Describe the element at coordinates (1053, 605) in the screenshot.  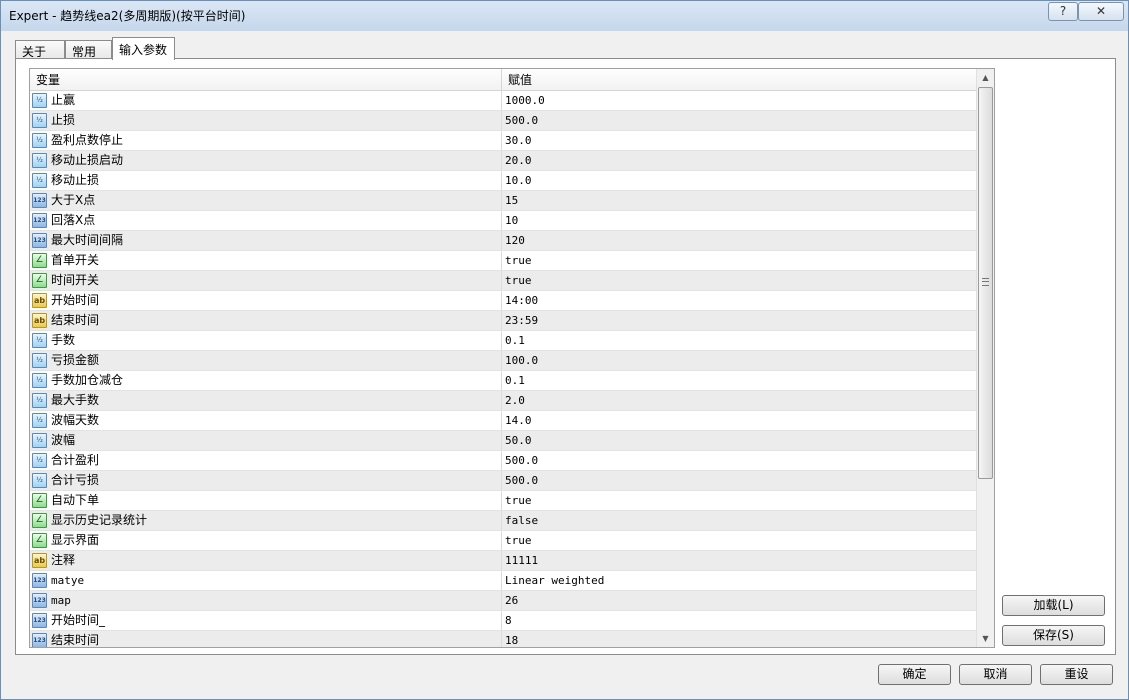
I see `load-button: 加载(L)` at that location.